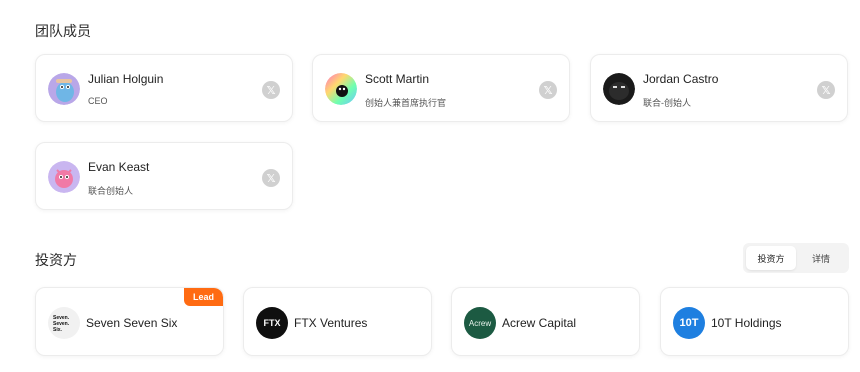 This screenshot has width=860, height=372. What do you see at coordinates (64, 323) in the screenshot?
I see `seven-seven-six-logo: Seven. Seven. Six.` at bounding box center [64, 323].